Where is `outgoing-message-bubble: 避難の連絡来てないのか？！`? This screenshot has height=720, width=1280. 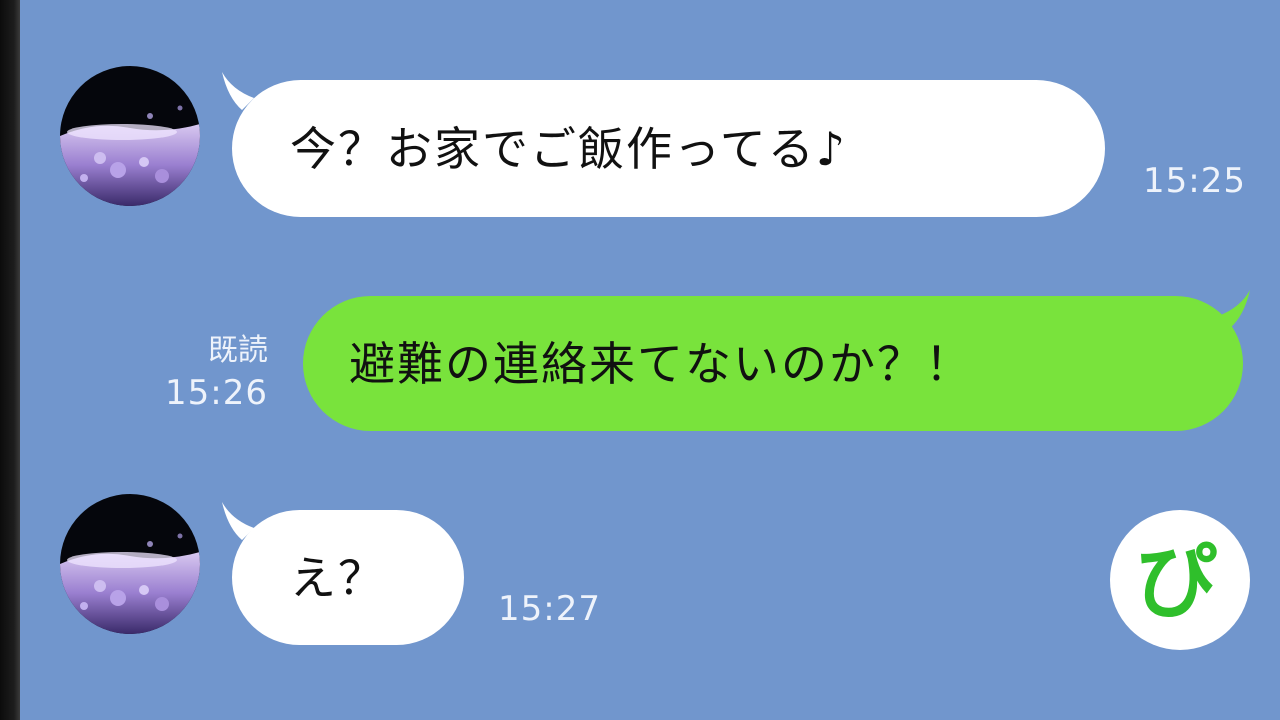
outgoing-message-bubble: 避難の連絡来てないのか？！ is located at coordinates (773, 363).